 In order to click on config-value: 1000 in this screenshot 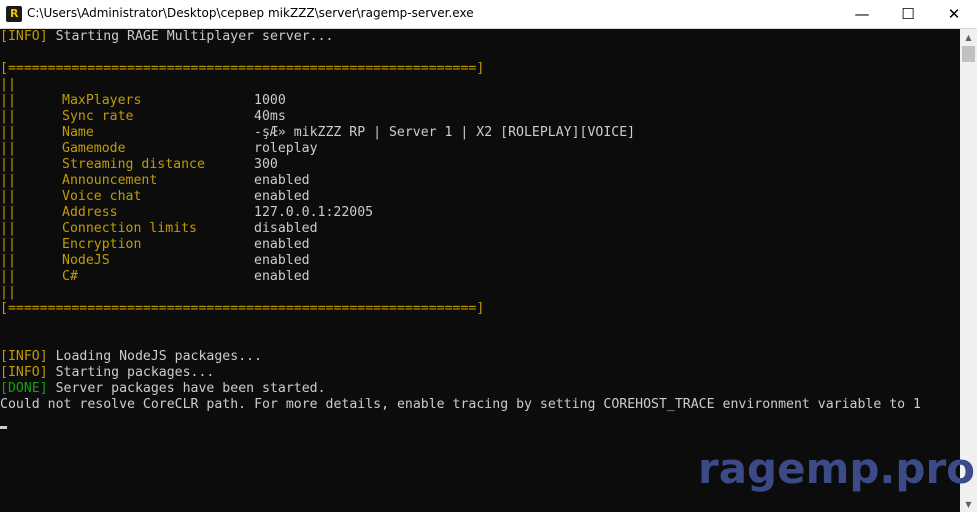, I will do `click(270, 100)`.